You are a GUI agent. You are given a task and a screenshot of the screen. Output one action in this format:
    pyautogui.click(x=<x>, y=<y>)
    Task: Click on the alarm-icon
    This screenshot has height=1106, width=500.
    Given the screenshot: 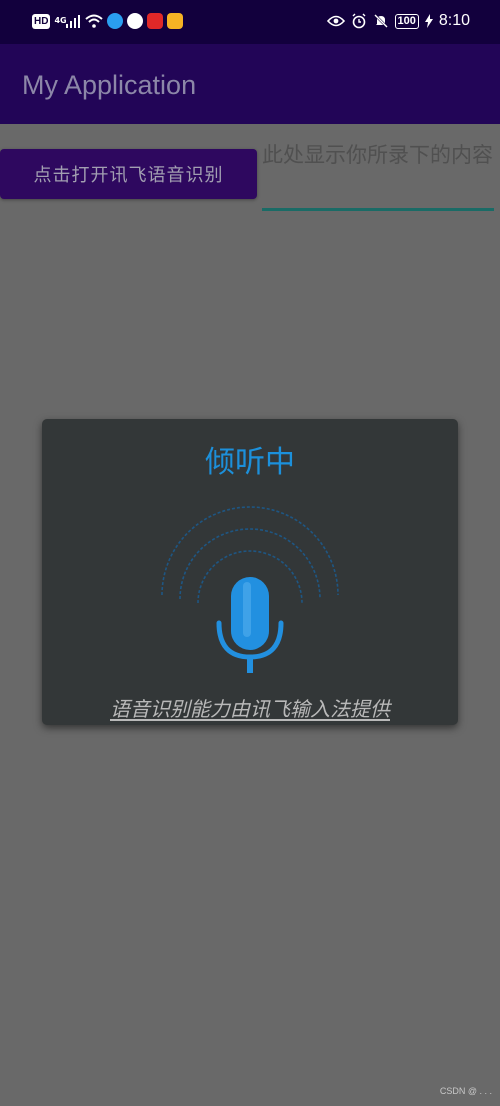 What is the action you would take?
    pyautogui.click(x=359, y=21)
    